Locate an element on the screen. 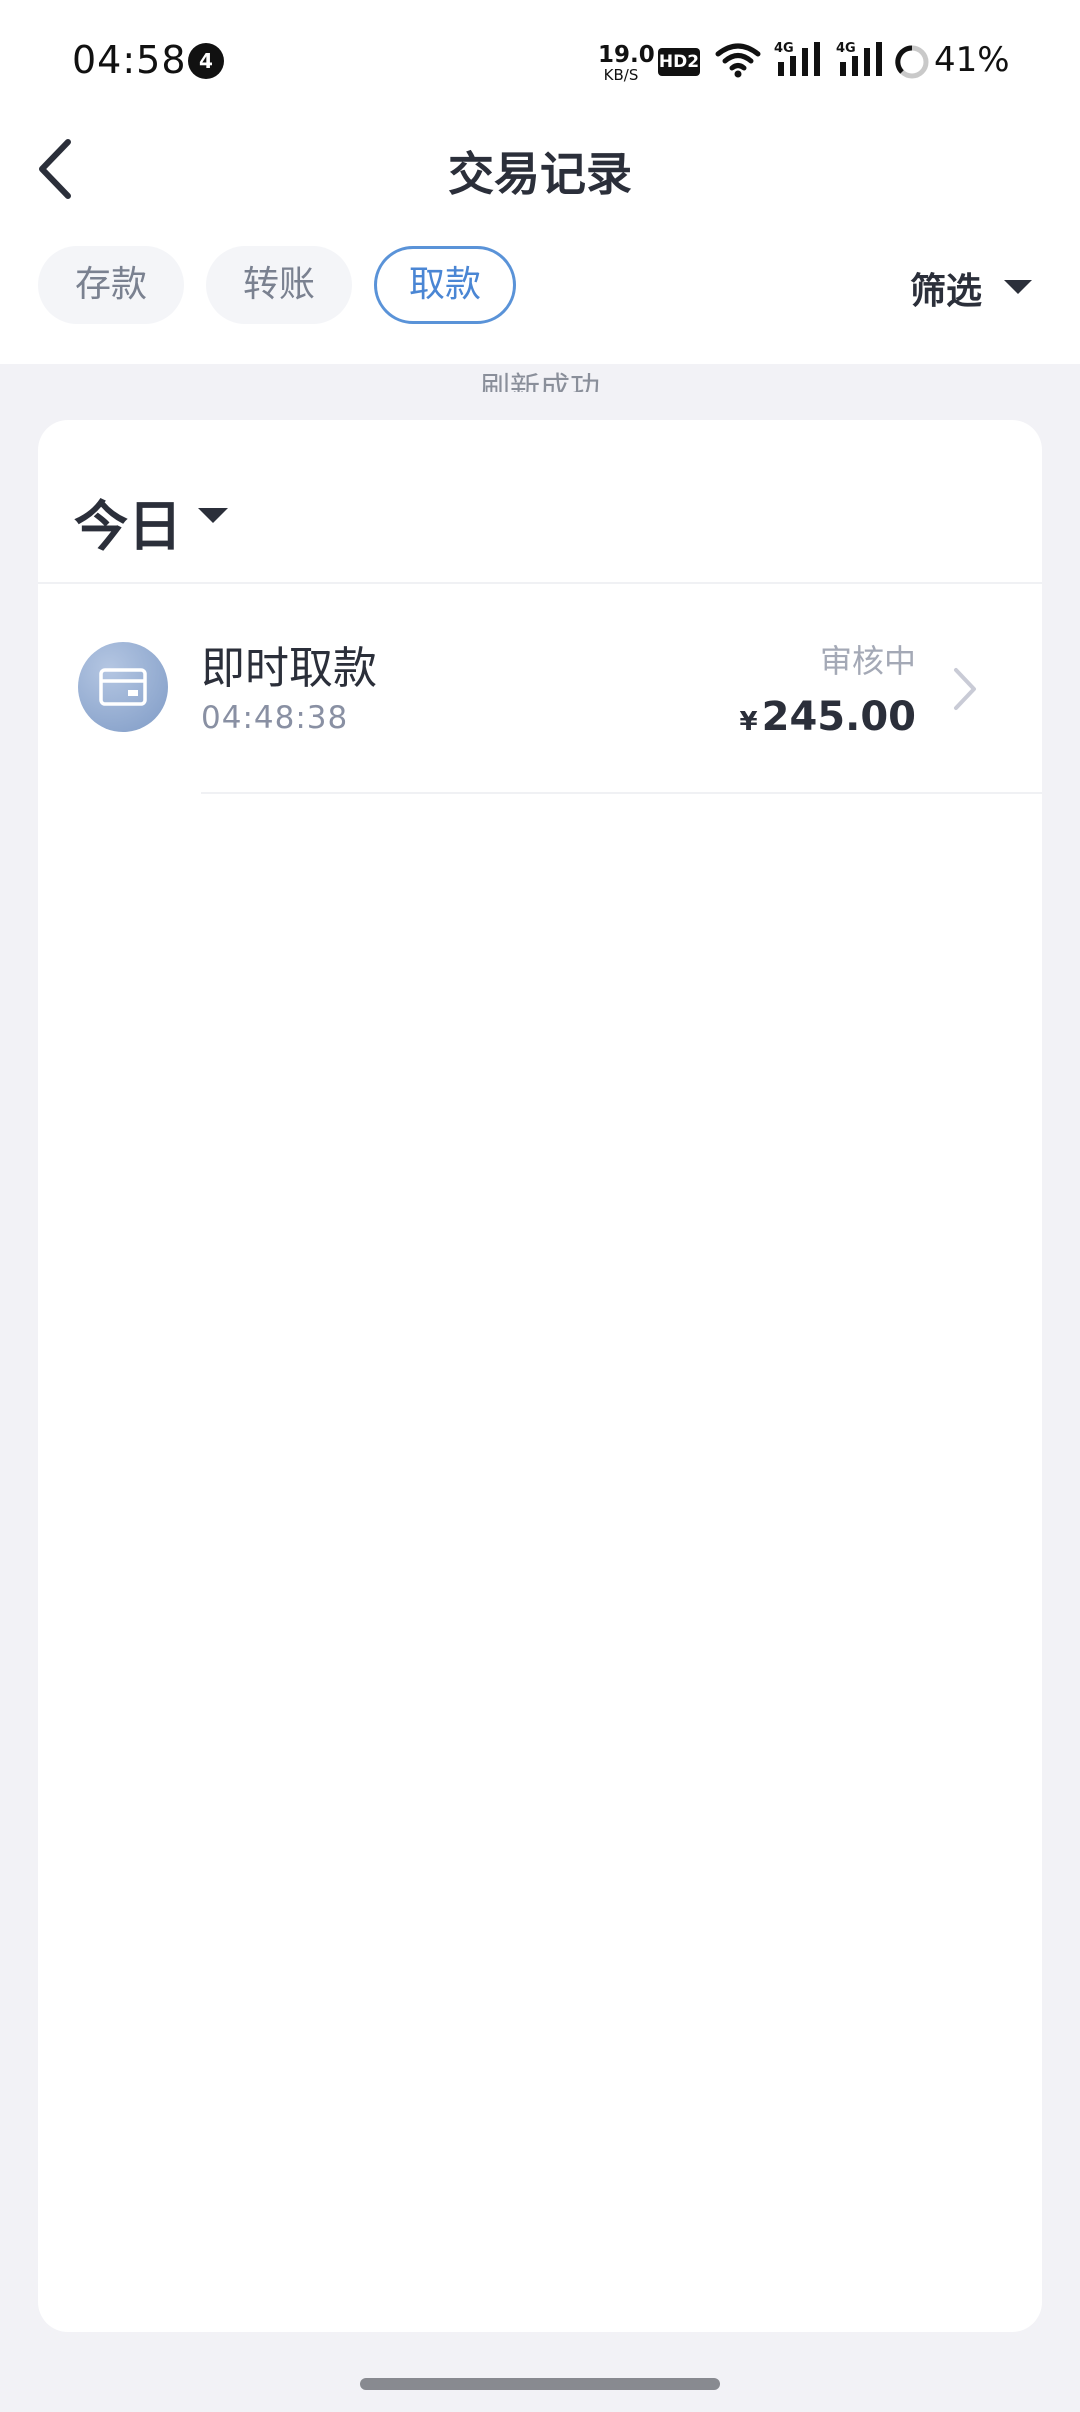 This screenshot has height=2412, width=1080. date-label: 今日 is located at coordinates (128, 526).